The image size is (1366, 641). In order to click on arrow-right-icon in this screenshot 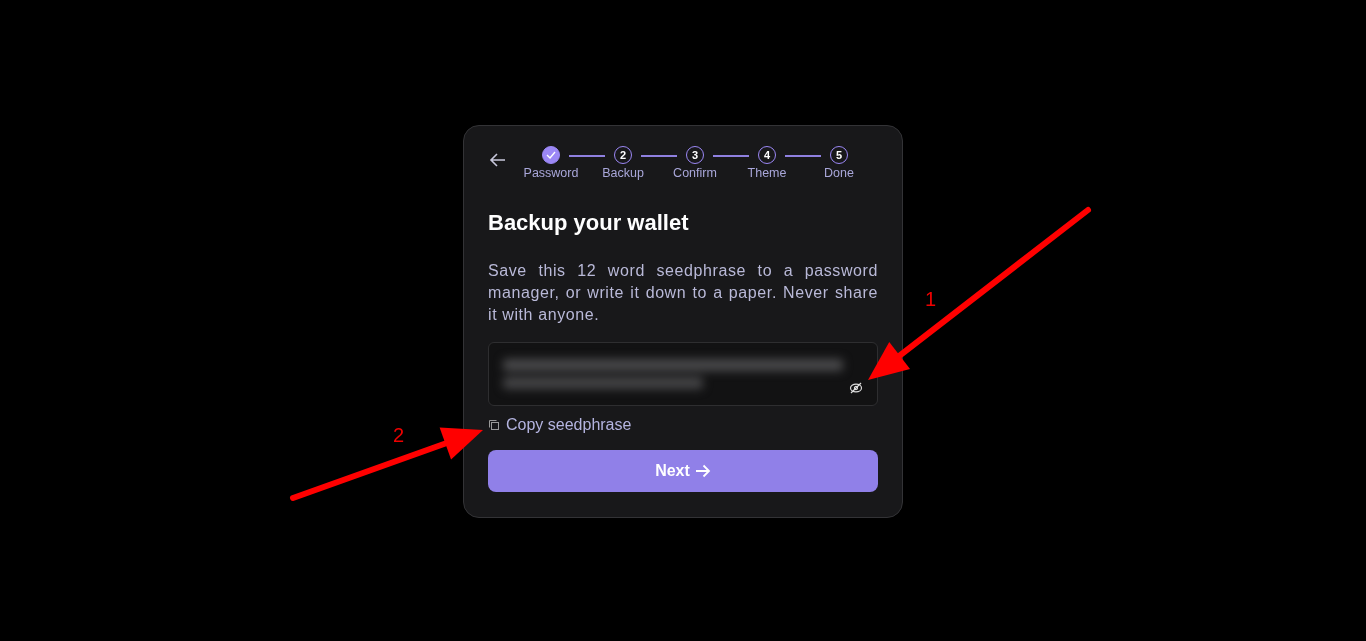, I will do `click(702, 471)`.